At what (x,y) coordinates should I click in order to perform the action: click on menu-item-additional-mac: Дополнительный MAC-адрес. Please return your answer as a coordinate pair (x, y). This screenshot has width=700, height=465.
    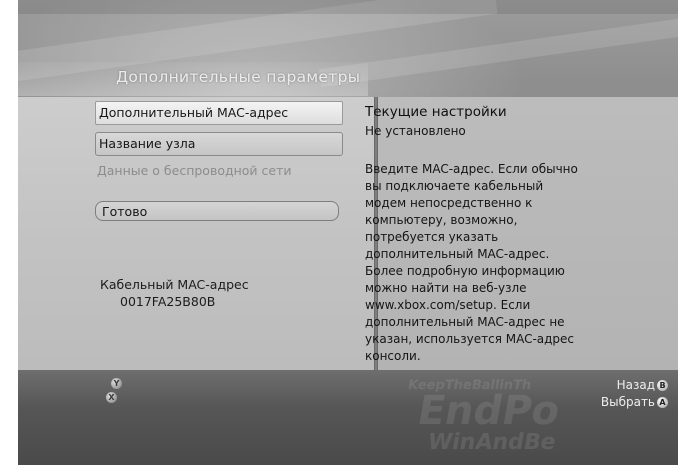
    Looking at the image, I should click on (219, 113).